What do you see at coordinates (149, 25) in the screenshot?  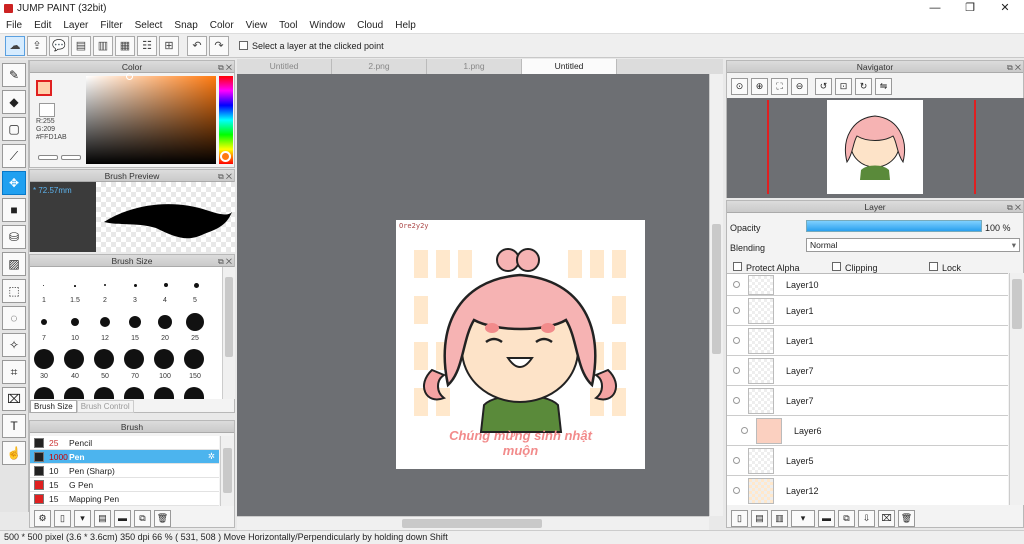 I see `menu-select: Select` at bounding box center [149, 25].